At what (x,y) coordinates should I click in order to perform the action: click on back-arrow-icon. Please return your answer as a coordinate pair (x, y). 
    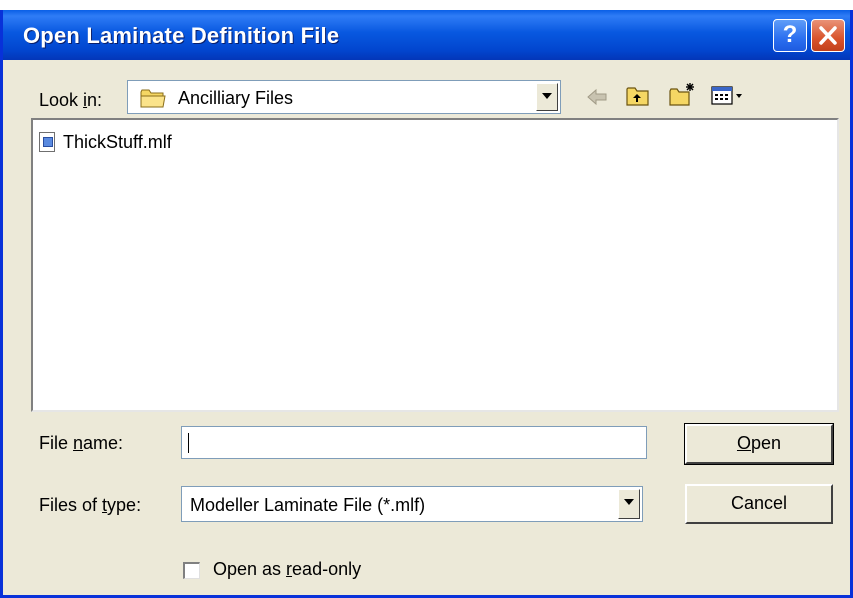
    Looking at the image, I should click on (597, 97).